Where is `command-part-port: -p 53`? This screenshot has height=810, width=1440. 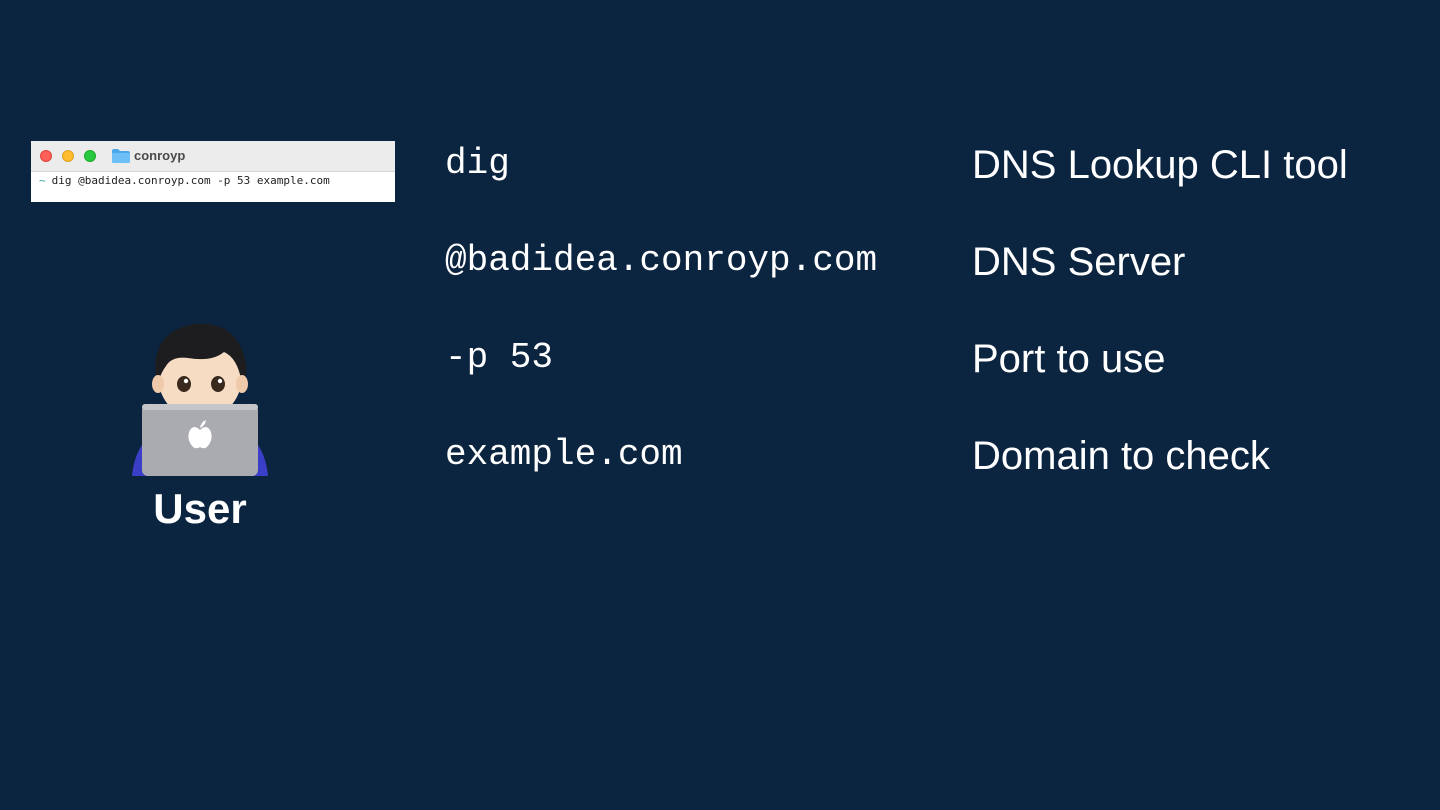 command-part-port: -p 53 is located at coordinates (499, 357).